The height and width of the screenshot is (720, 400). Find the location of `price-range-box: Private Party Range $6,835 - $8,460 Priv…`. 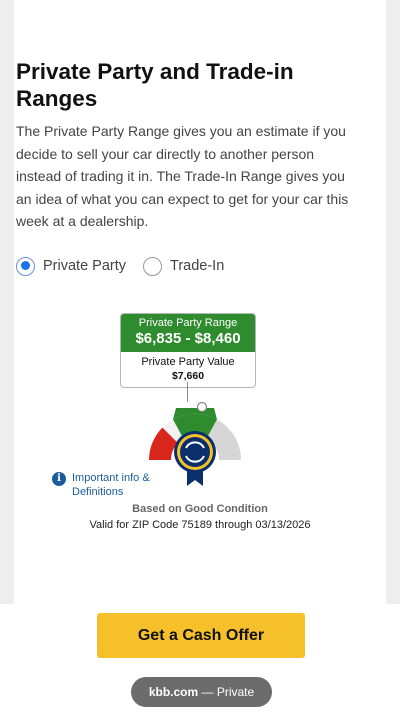

price-range-box: Private Party Range $6,835 - $8,460 Priv… is located at coordinates (188, 350).